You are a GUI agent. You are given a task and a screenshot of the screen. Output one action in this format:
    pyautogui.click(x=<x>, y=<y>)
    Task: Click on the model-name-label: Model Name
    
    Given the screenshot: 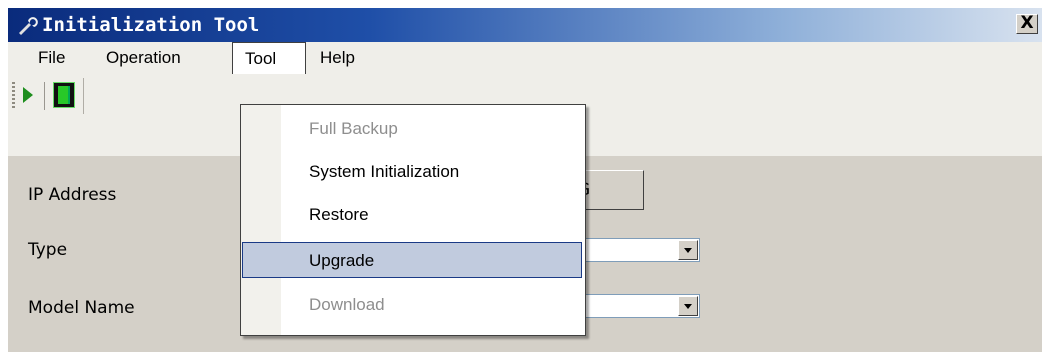 What is the action you would take?
    pyautogui.click(x=81, y=308)
    